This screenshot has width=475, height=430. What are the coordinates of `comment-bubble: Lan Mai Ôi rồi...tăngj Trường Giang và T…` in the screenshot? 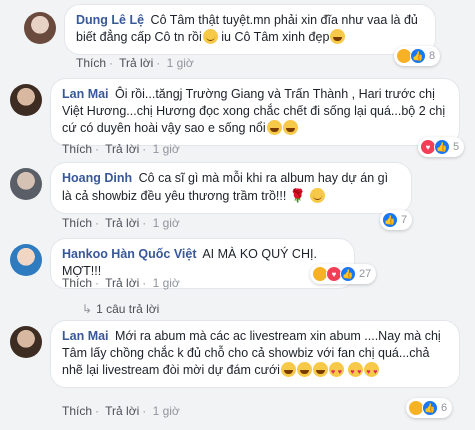 It's located at (255, 112).